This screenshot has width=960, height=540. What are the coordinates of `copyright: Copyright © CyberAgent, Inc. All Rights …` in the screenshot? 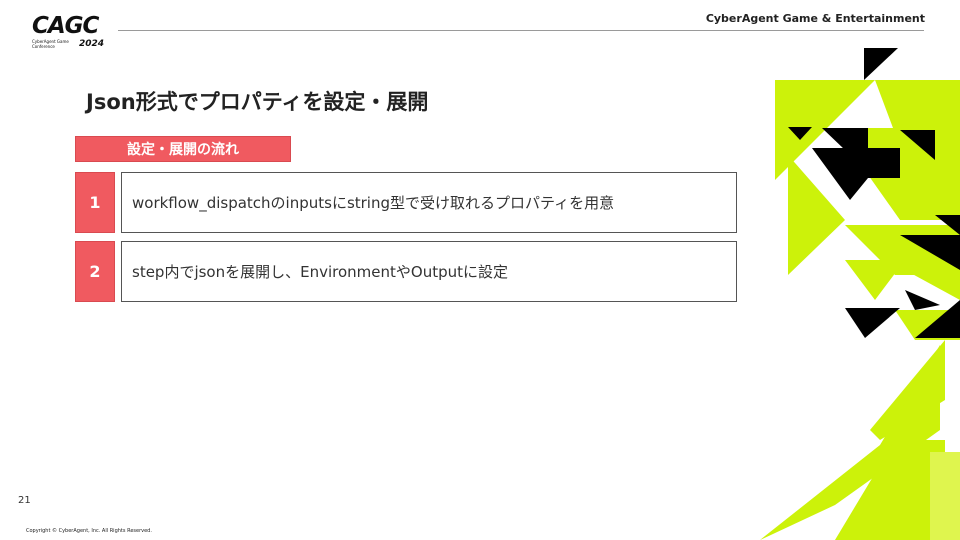 It's located at (89, 531).